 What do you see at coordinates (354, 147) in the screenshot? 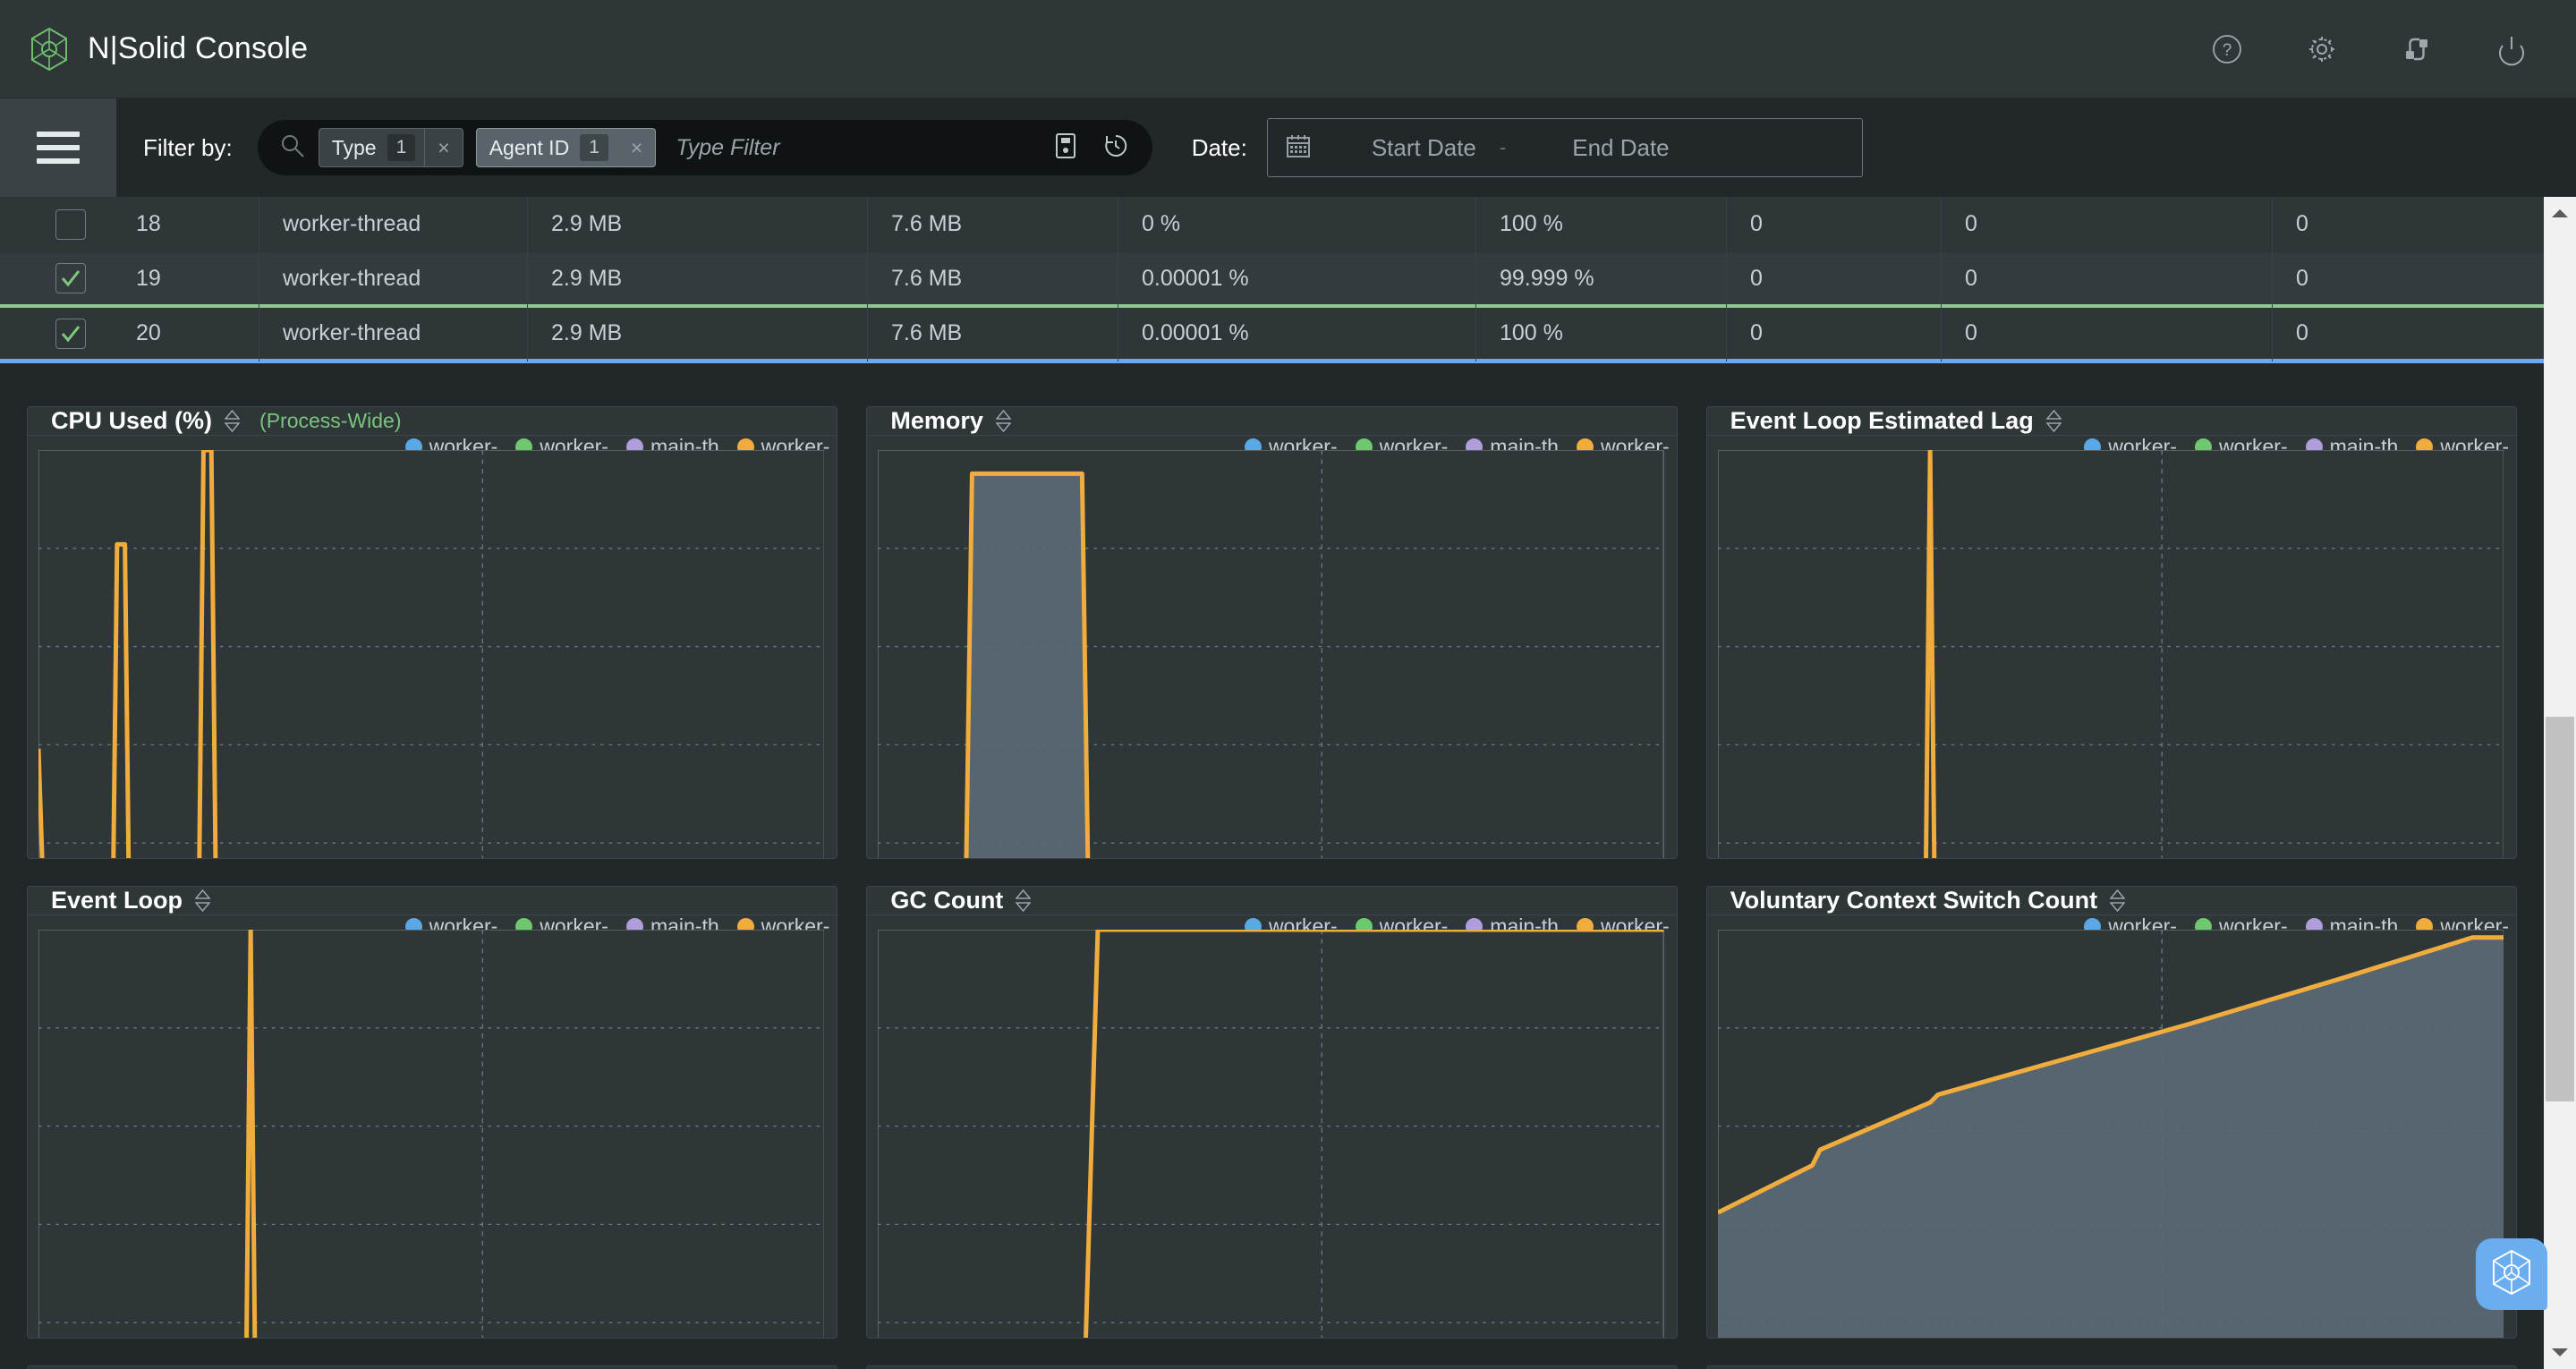
I see `chip-label: Type` at bounding box center [354, 147].